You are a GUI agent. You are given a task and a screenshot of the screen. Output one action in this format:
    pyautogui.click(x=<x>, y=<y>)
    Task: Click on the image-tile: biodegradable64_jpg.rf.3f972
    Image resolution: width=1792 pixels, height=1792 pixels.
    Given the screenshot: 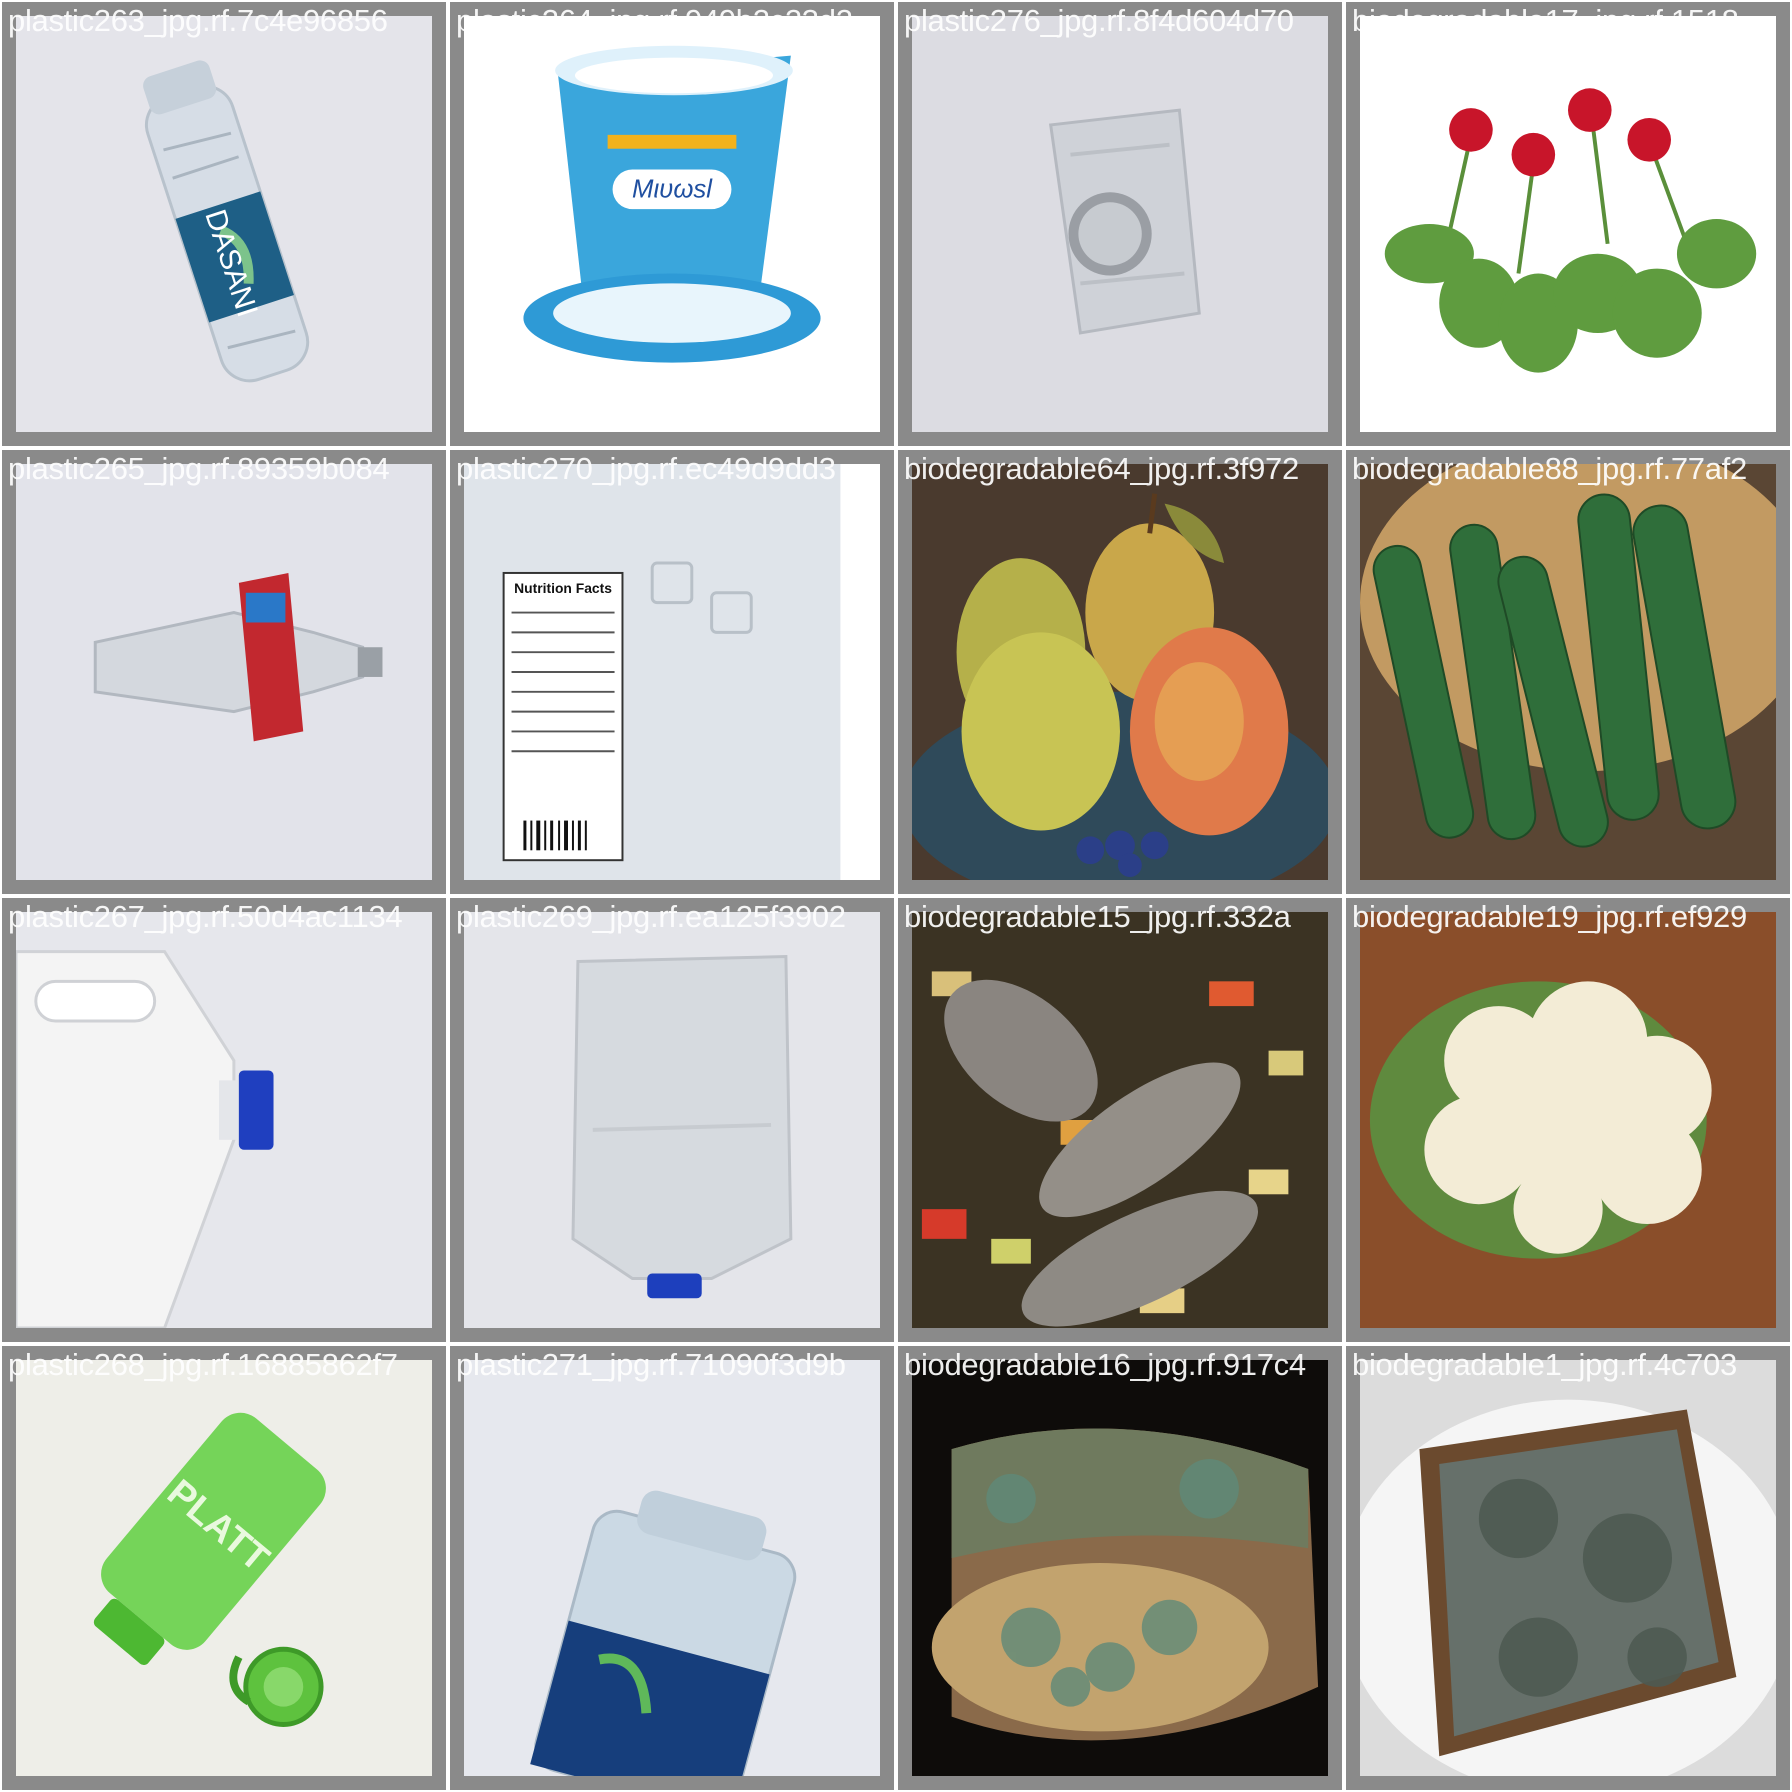 What is the action you would take?
    pyautogui.click(x=1120, y=672)
    